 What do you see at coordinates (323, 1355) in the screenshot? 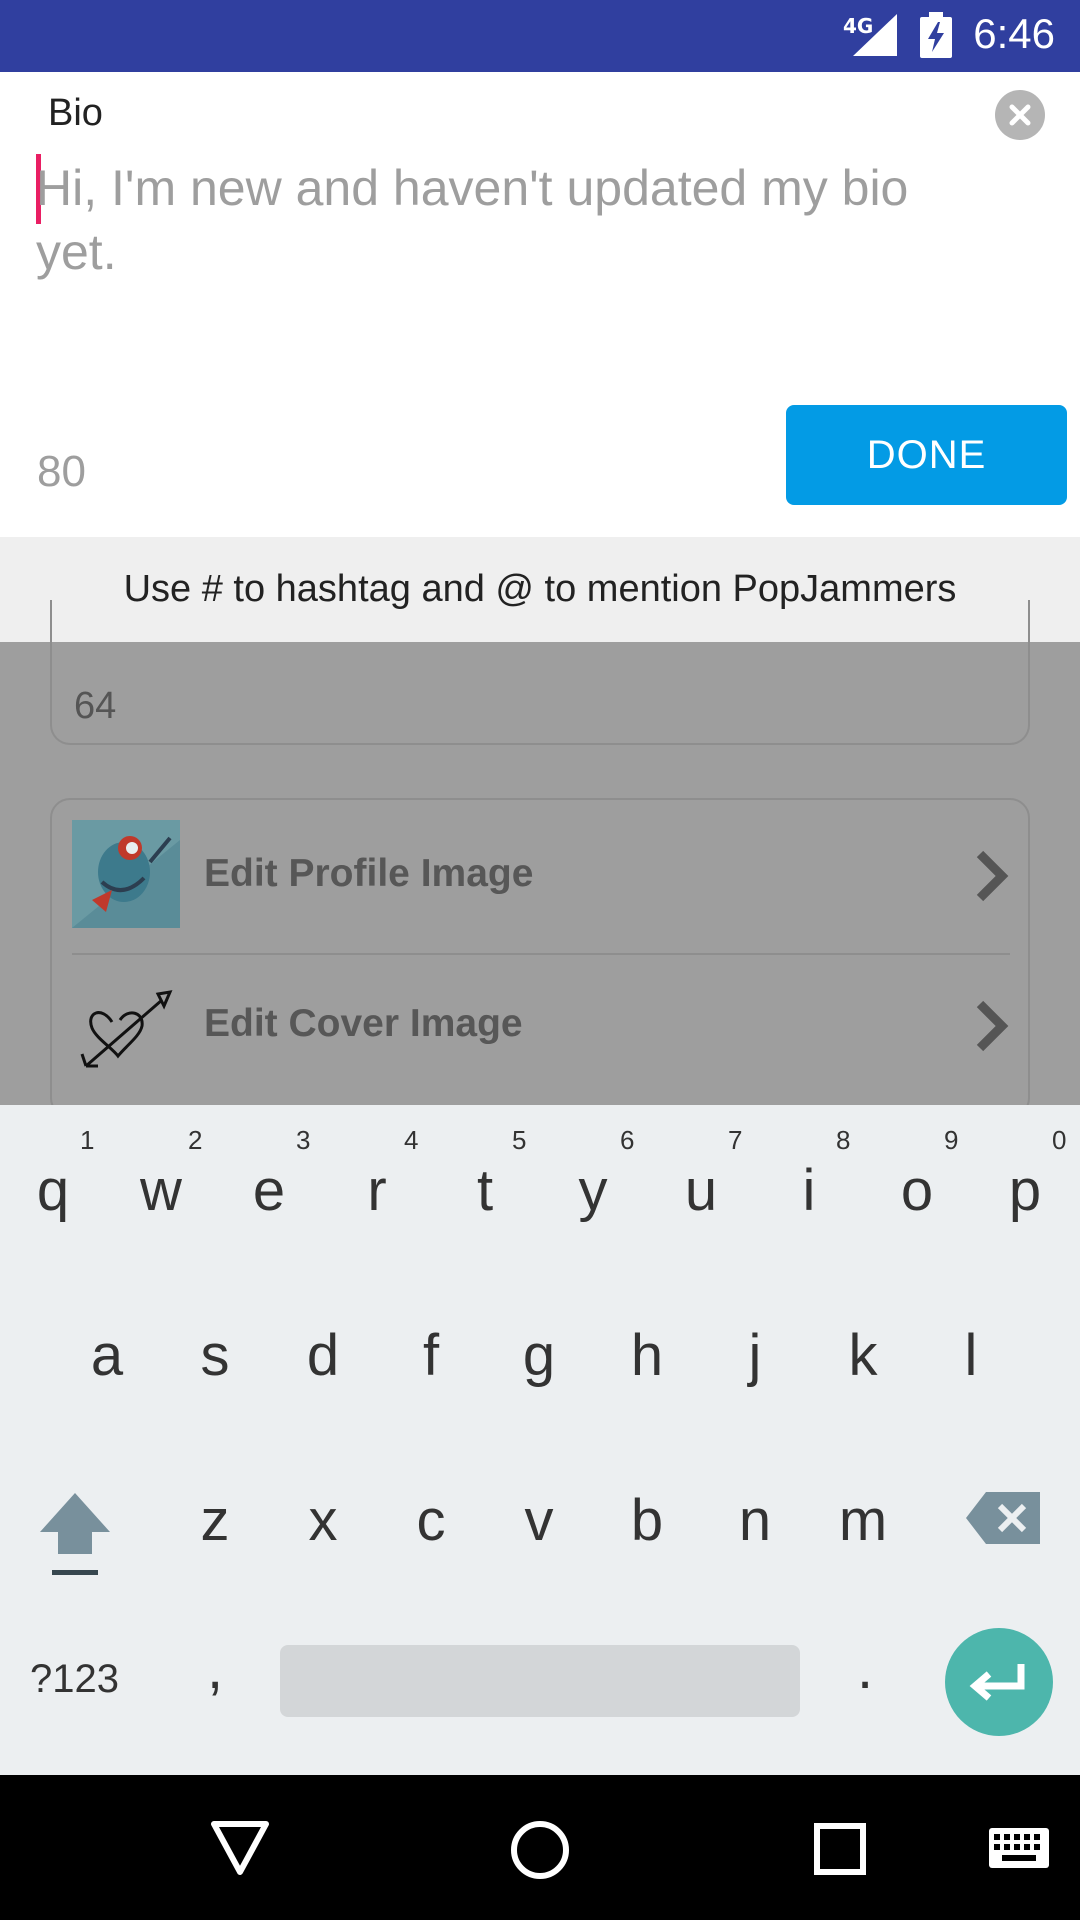
I see `key-d: d` at bounding box center [323, 1355].